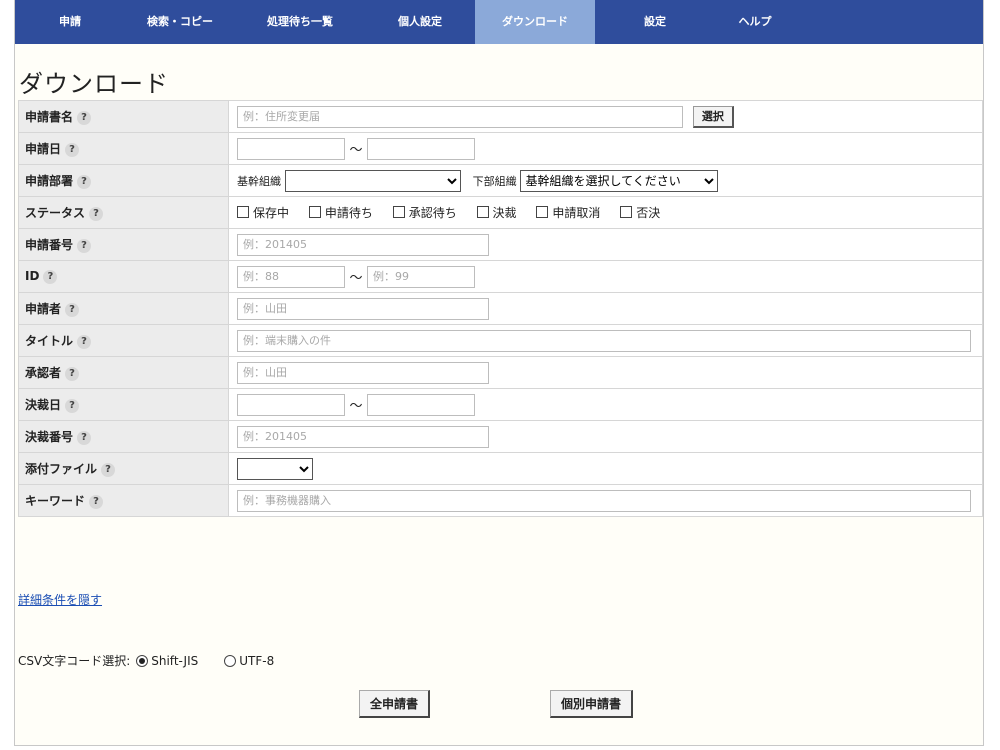 The width and height of the screenshot is (1000, 750). What do you see at coordinates (123, 468) in the screenshot?
I see `label-cell: 添付ファイル?` at bounding box center [123, 468].